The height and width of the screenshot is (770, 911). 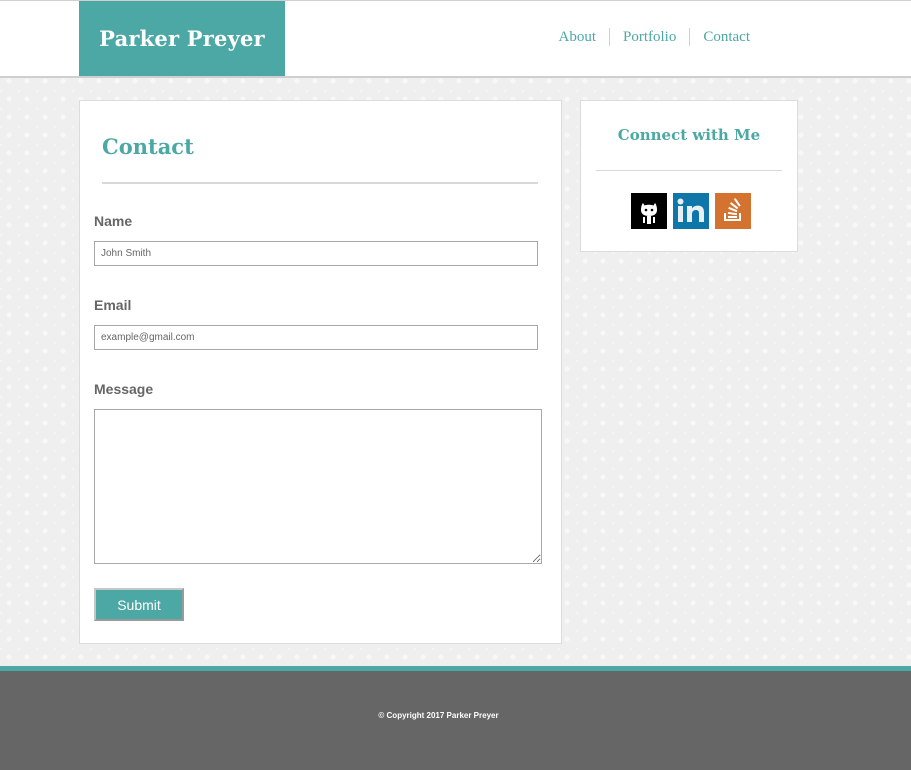 What do you see at coordinates (689, 176) in the screenshot?
I see `connect-card: Connect with Me` at bounding box center [689, 176].